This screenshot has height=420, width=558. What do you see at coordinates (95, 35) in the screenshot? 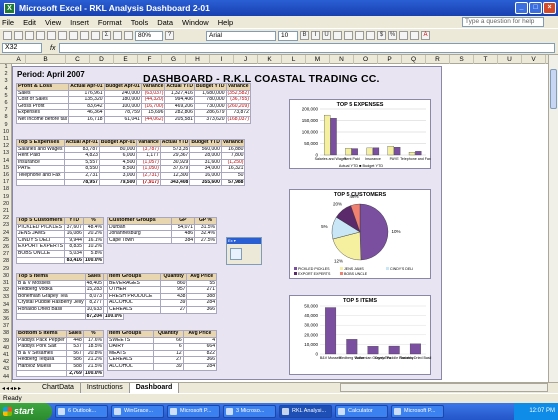
I see `undo-icon` at bounding box center [95, 35].